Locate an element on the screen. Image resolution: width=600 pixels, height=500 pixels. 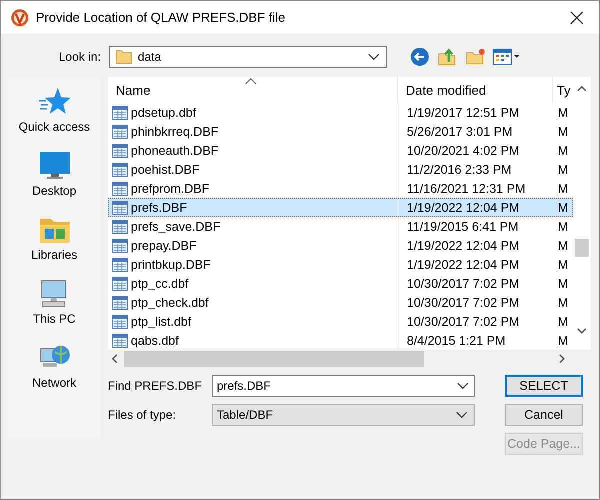
sidebar-item: This PC is located at coordinates (54, 301).